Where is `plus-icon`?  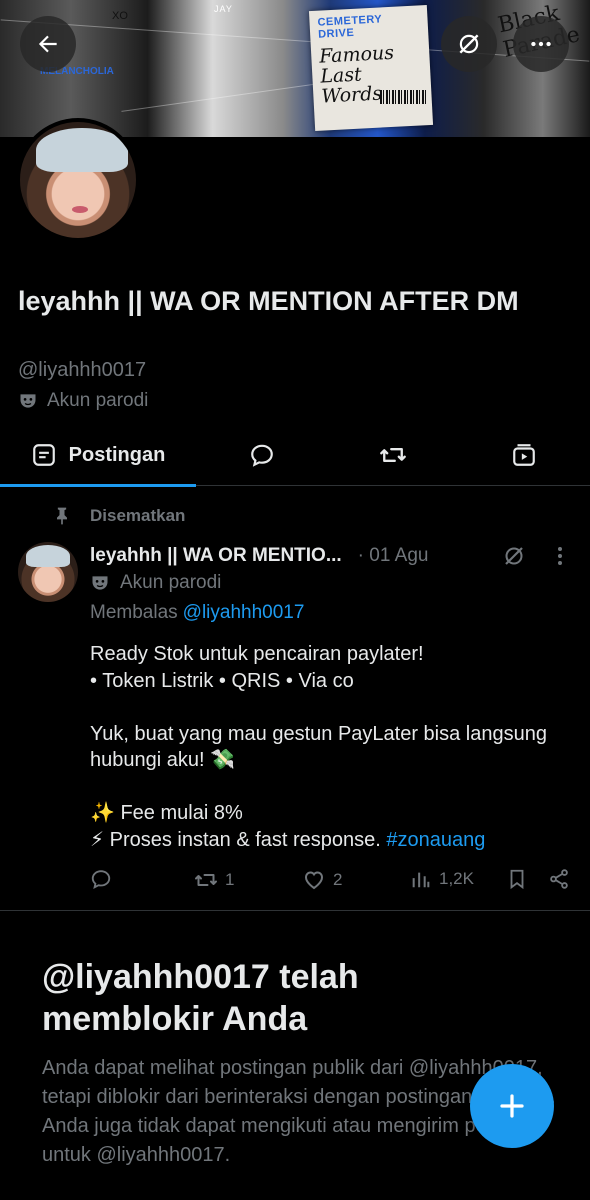 plus-icon is located at coordinates (512, 1106).